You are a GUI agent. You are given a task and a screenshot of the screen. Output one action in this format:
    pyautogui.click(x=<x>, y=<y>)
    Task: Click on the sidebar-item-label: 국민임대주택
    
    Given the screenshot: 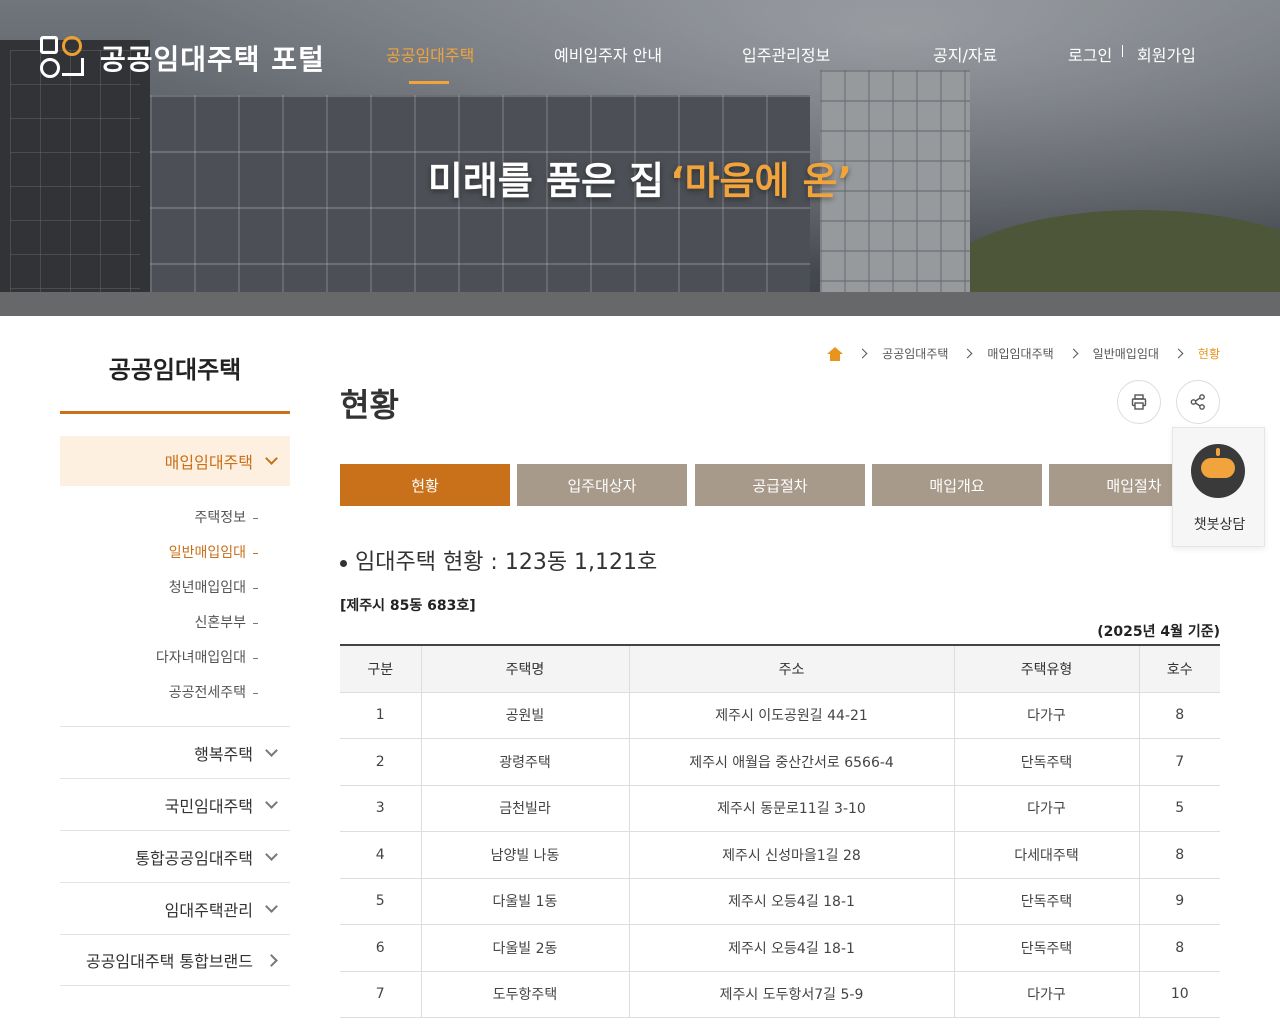 What is the action you would take?
    pyautogui.click(x=208, y=806)
    